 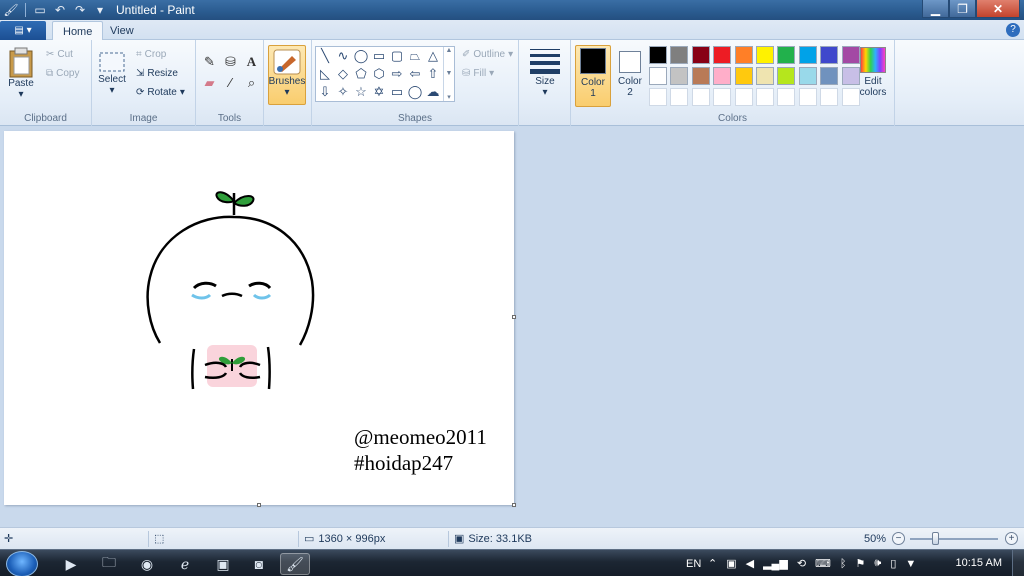 I want to click on signal-icon: ▂▄▆, so click(x=775, y=563).